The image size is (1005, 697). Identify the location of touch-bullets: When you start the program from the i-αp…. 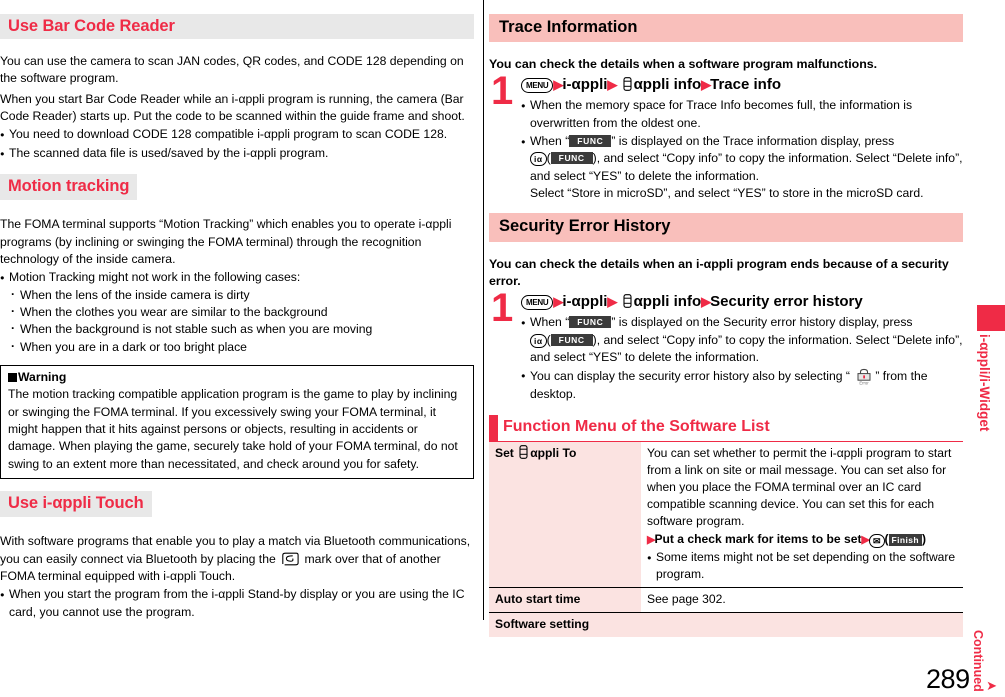
(237, 603).